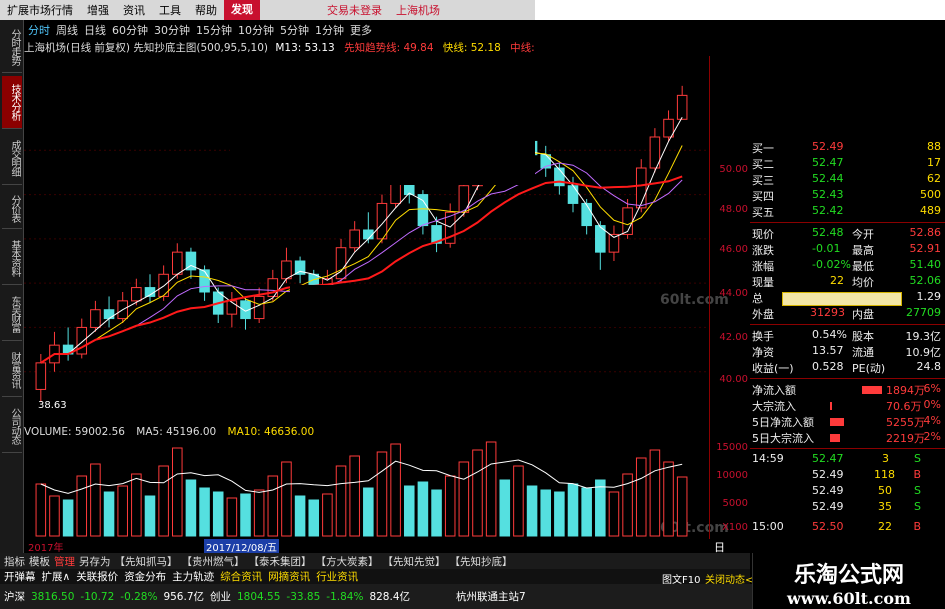 The height and width of the screenshot is (609, 945). What do you see at coordinates (213, 561) in the screenshot?
I see `tab-template-2: 【贵州燃气】` at bounding box center [213, 561].